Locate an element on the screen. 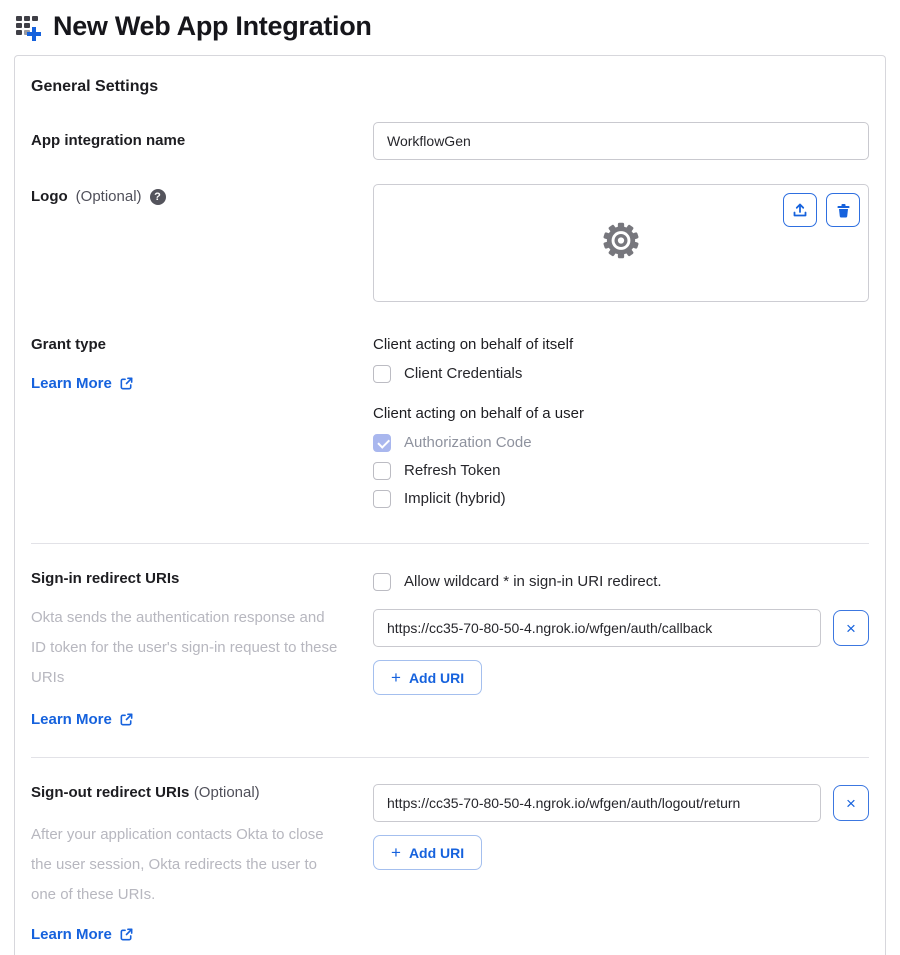 The height and width of the screenshot is (955, 900). signout-redirect-label: Sign-out redirect URIs is located at coordinates (110, 792).